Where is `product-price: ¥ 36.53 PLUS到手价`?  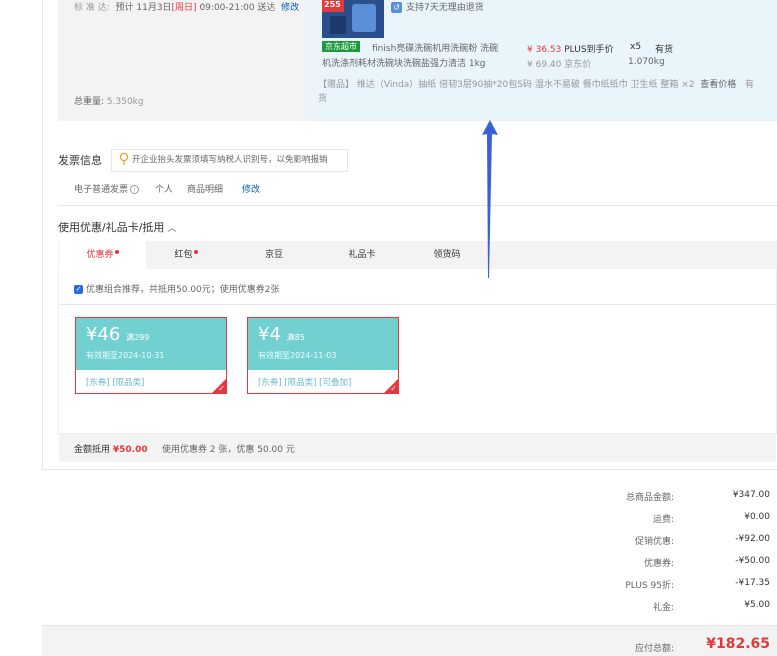 product-price: ¥ 36.53 PLUS到手价 is located at coordinates (570, 48).